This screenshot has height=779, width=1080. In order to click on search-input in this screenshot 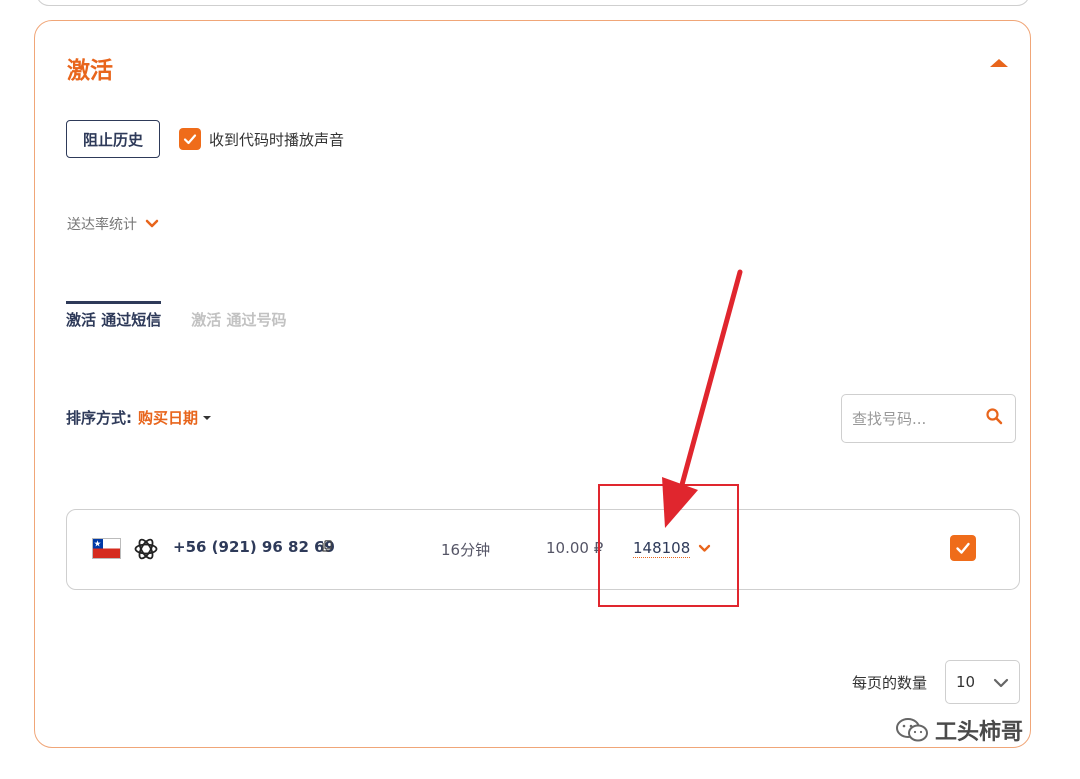, I will do `click(912, 419)`.